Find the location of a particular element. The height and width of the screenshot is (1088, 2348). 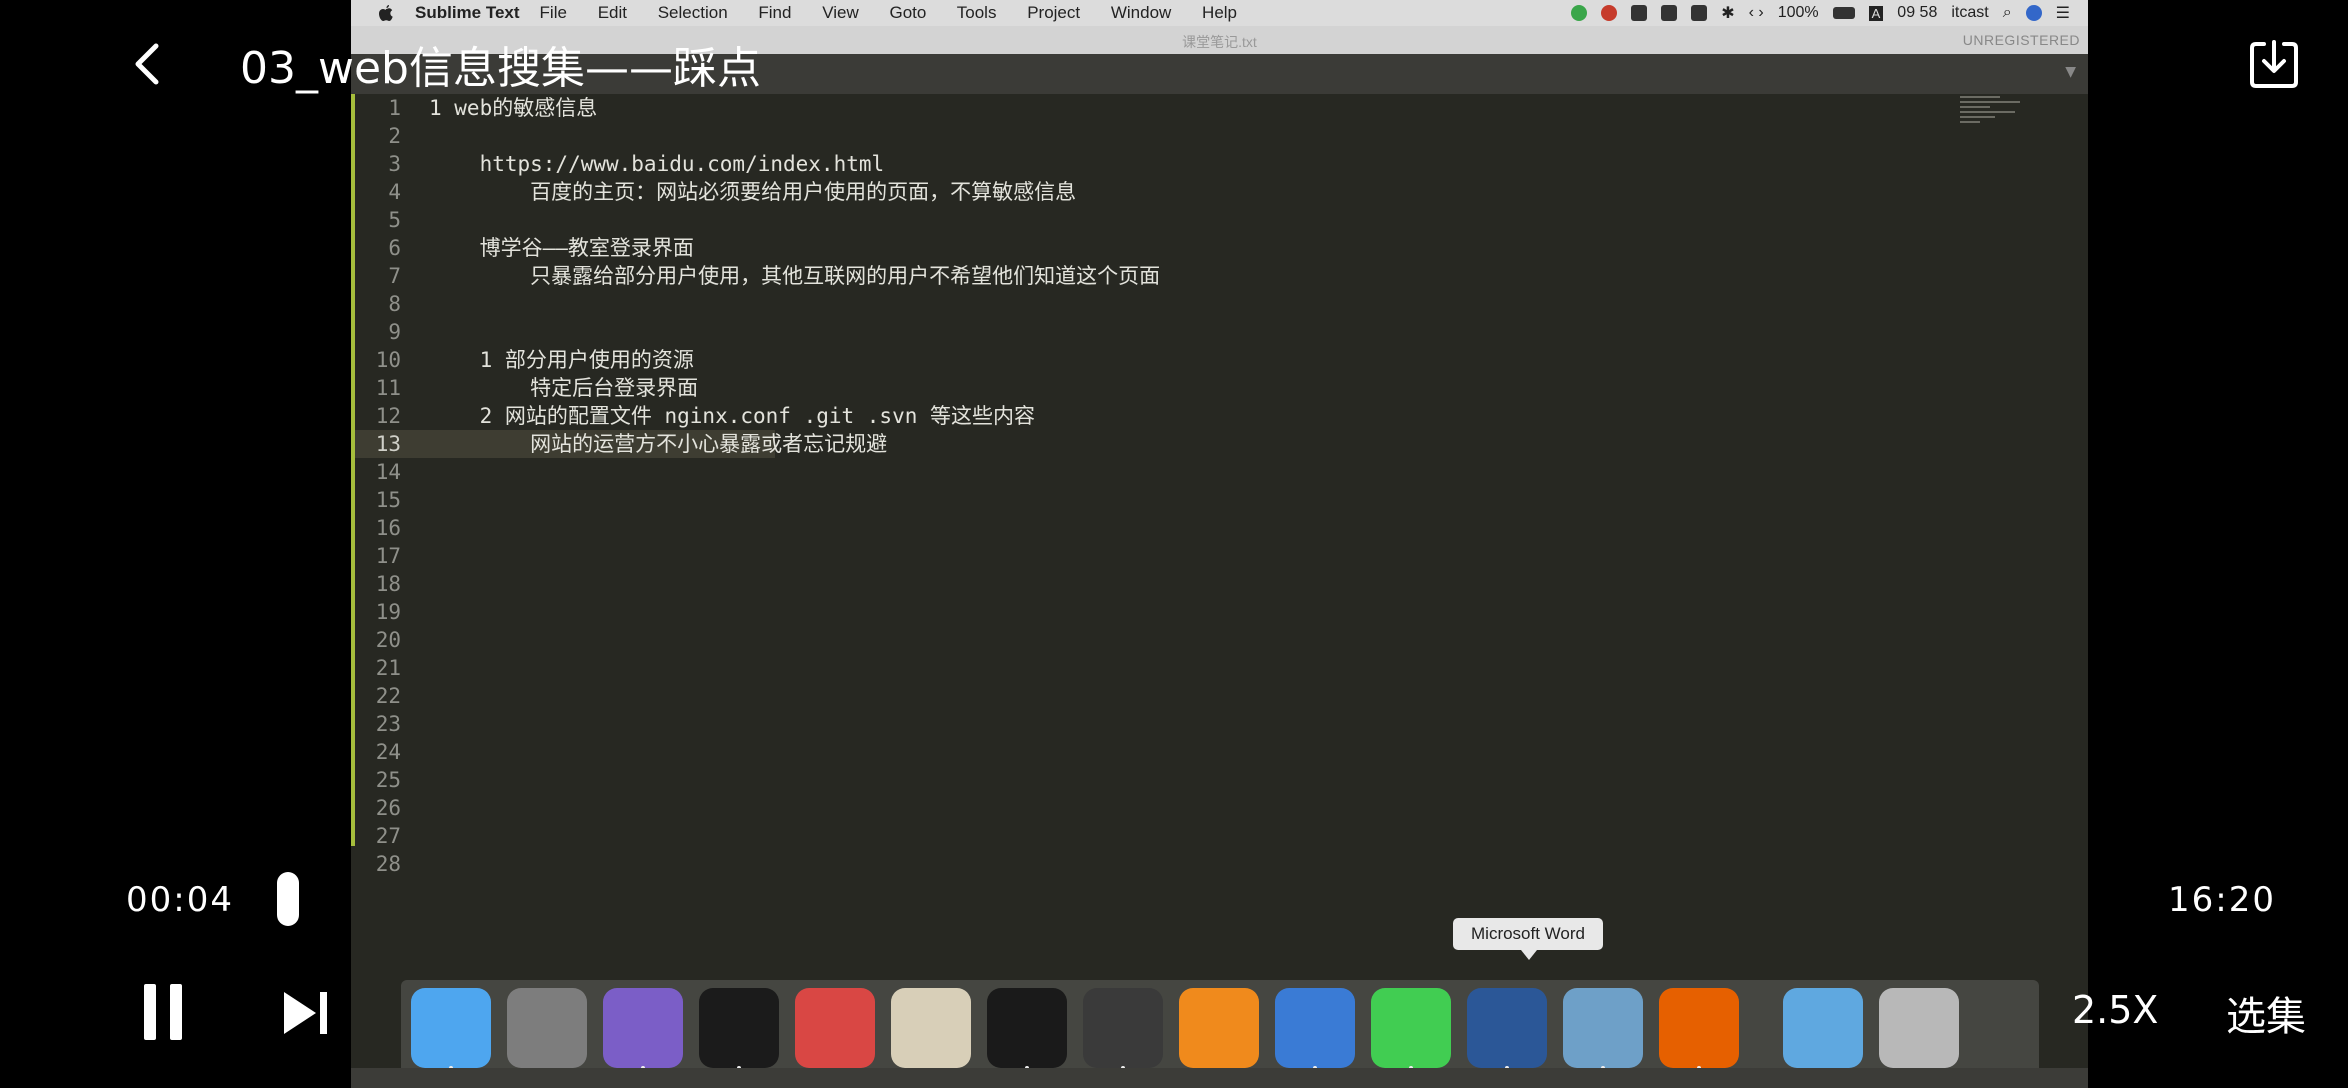

code-line: 13 网站的运营方不小心暴露或者忘记规避 is located at coordinates (1219, 444).